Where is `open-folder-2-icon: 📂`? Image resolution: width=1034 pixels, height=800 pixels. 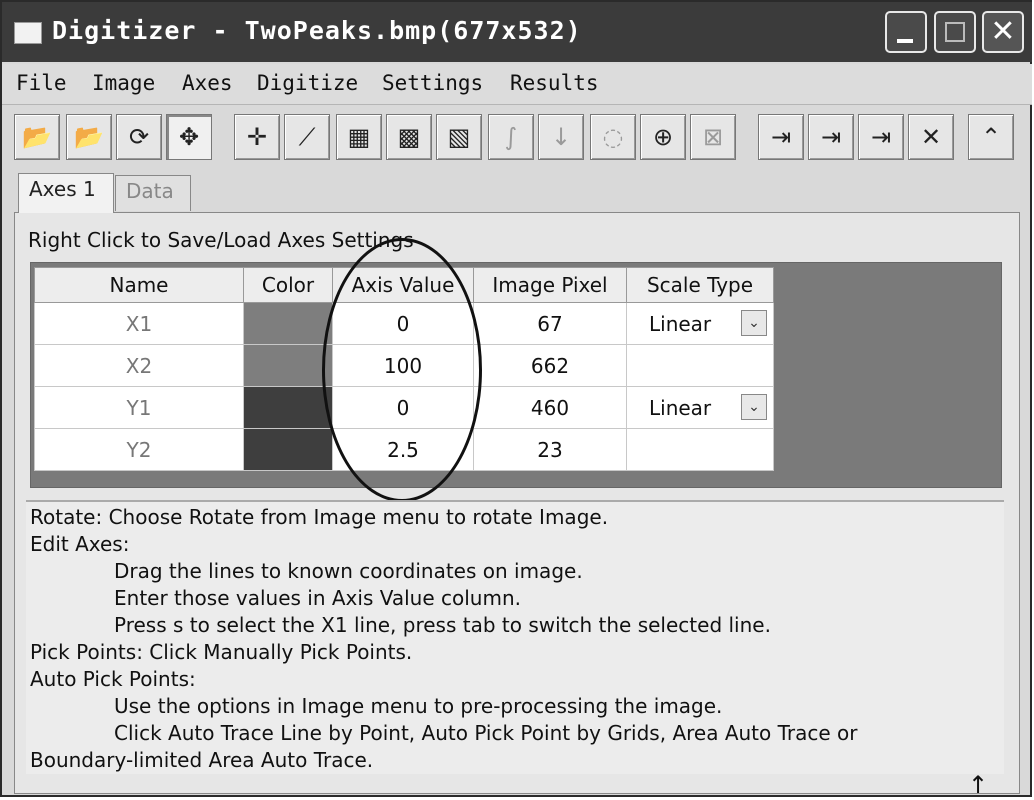 open-folder-2-icon: 📂 is located at coordinates (89, 137).